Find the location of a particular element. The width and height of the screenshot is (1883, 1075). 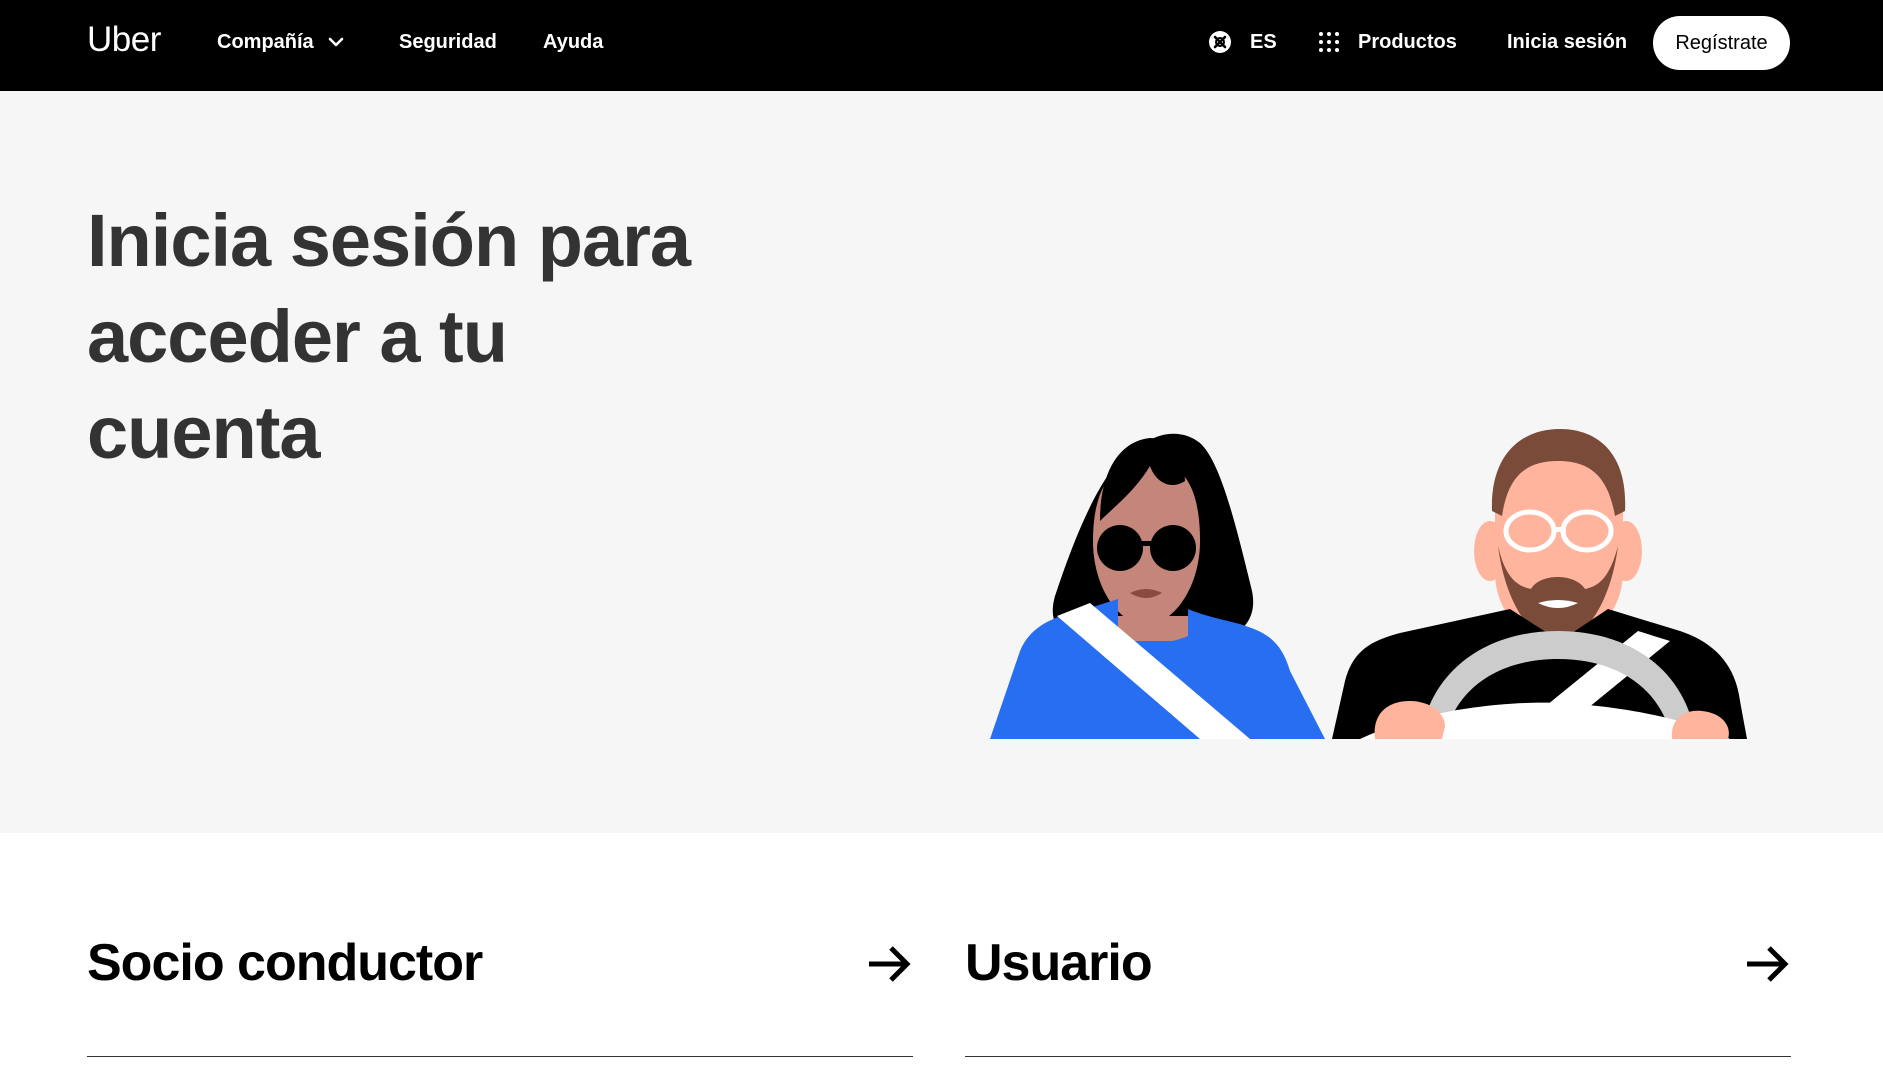

products-menu: Productos is located at coordinates (1387, 42).